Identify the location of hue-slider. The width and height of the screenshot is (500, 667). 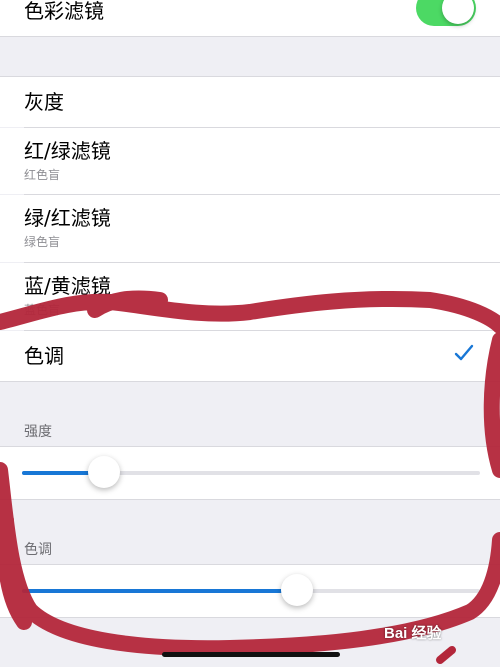
(251, 590).